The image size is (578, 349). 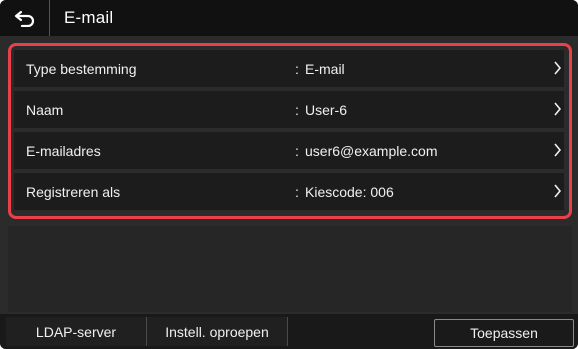 What do you see at coordinates (81, 68) in the screenshot?
I see `row-label: Type bestemming` at bounding box center [81, 68].